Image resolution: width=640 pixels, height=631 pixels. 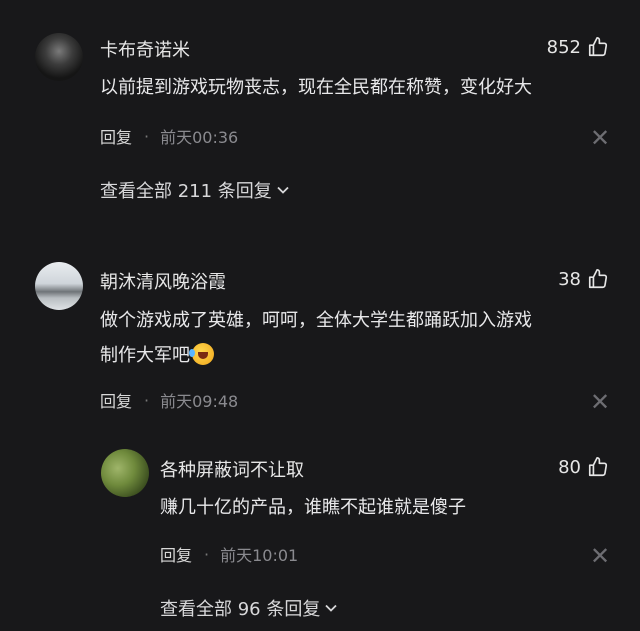 What do you see at coordinates (201, 354) in the screenshot?
I see `laughing-tears-emoji-icon` at bounding box center [201, 354].